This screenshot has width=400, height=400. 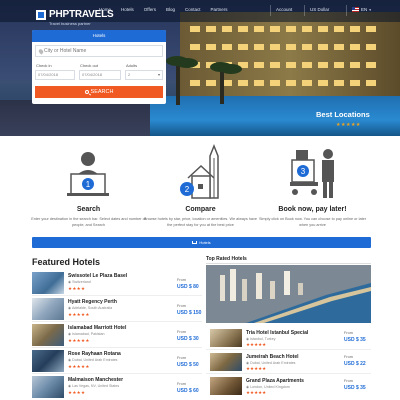 What do you see at coordinates (284, 9) in the screenshot?
I see `account-menu: Account` at bounding box center [284, 9].